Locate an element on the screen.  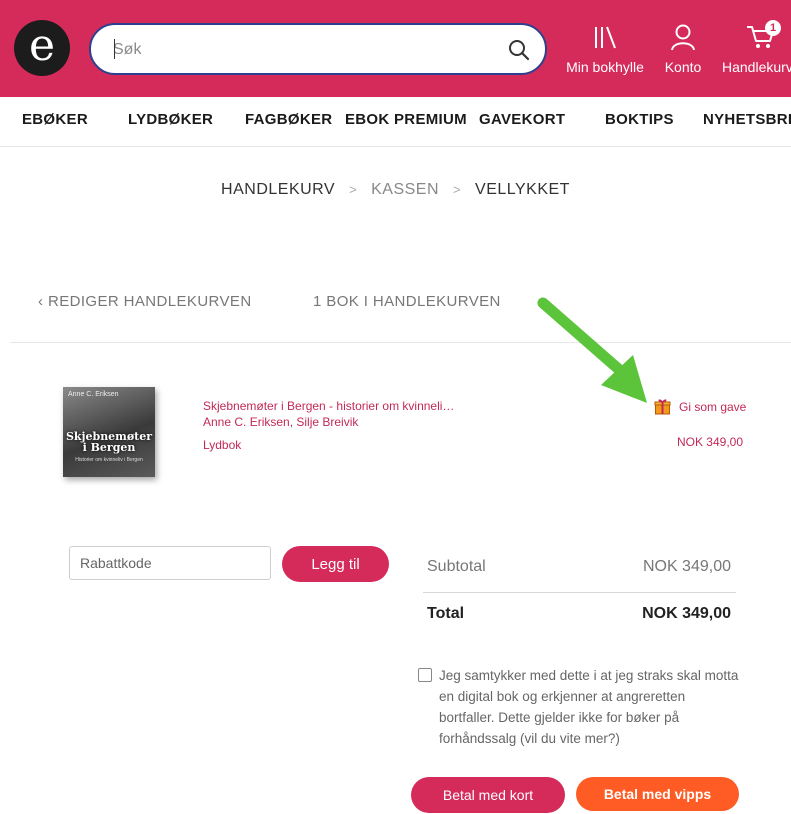
pay-with-vipps-button: Betal med vipps is located at coordinates (657, 794).